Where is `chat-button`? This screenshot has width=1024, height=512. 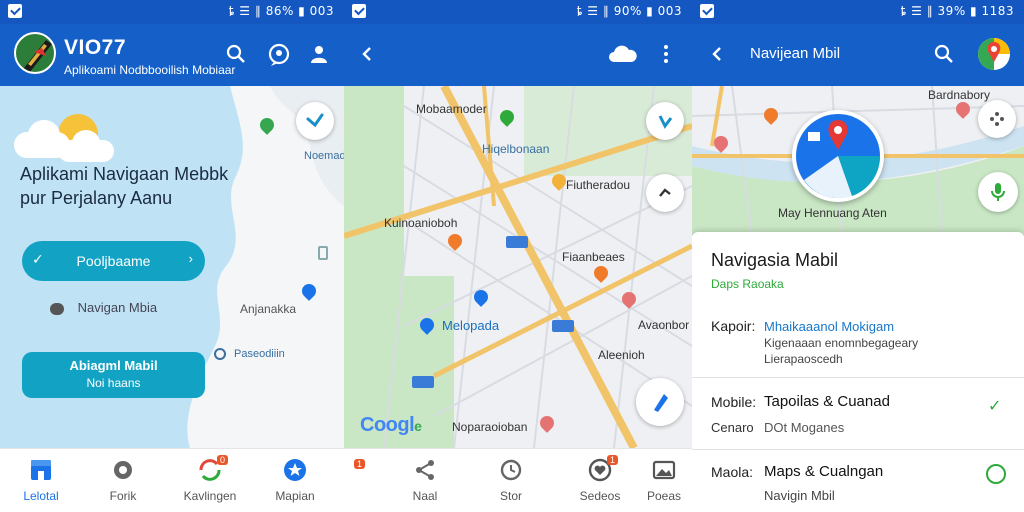 chat-button is located at coordinates (279, 55).